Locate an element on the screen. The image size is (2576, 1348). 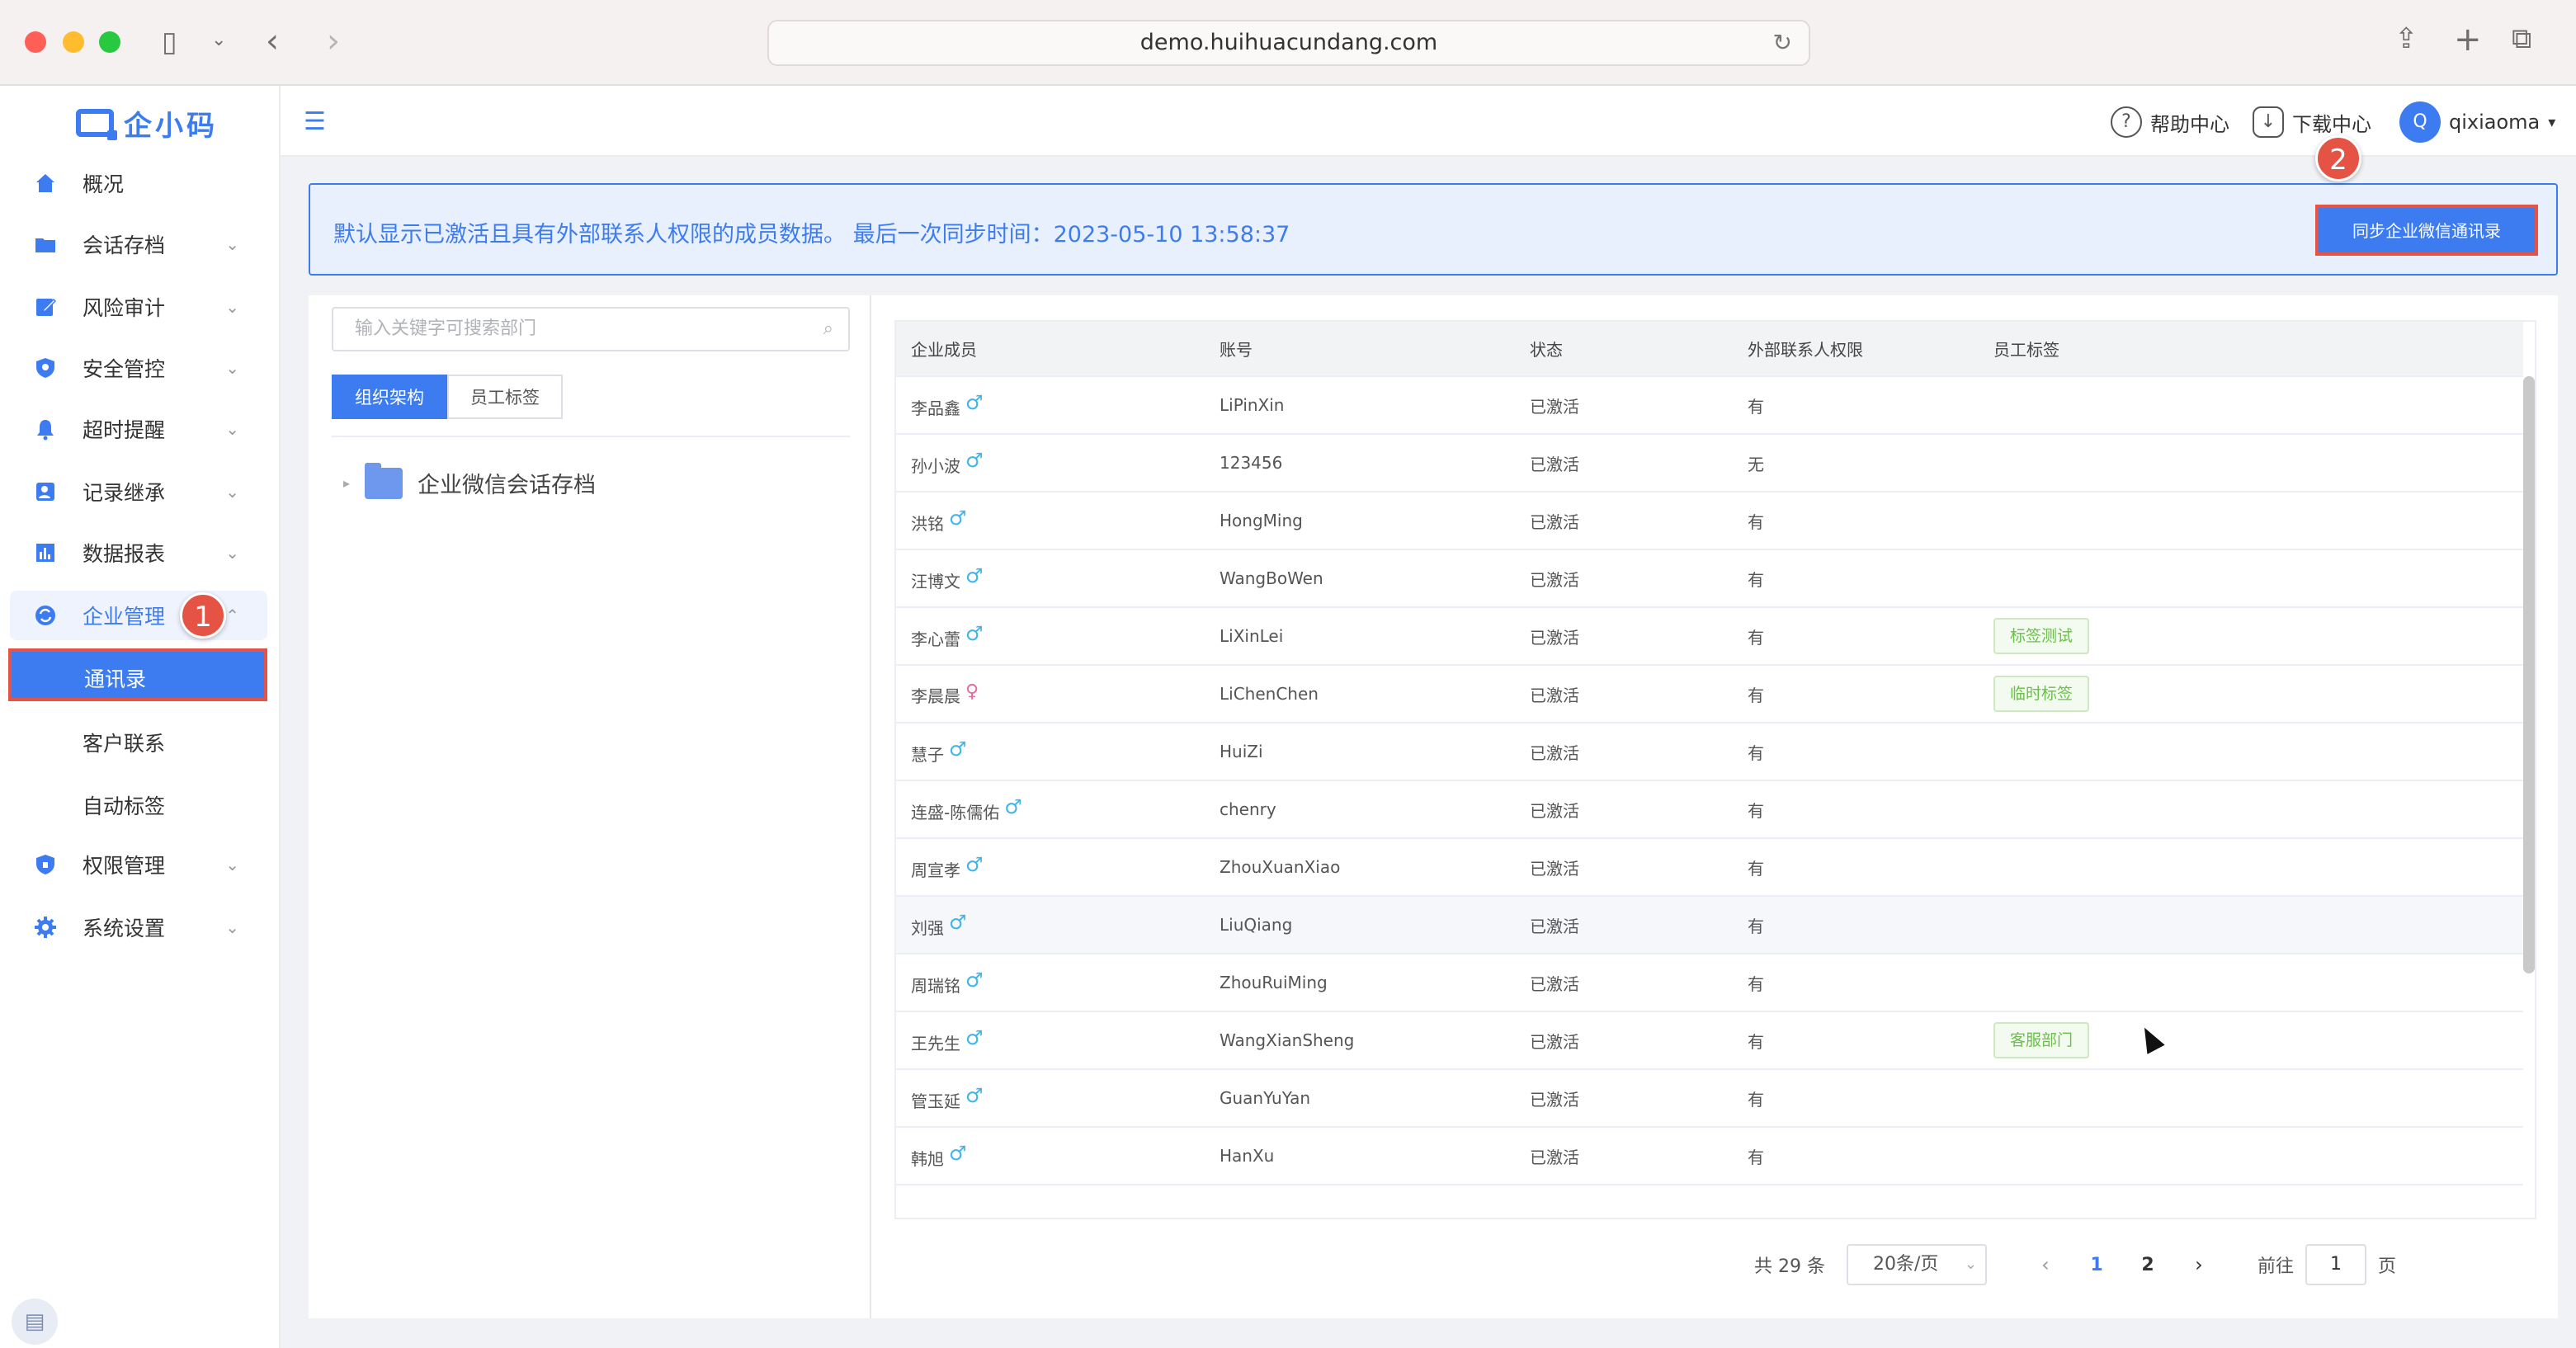
sidebar-subitem-auto-tags: 自动标签 is located at coordinates (138, 802).